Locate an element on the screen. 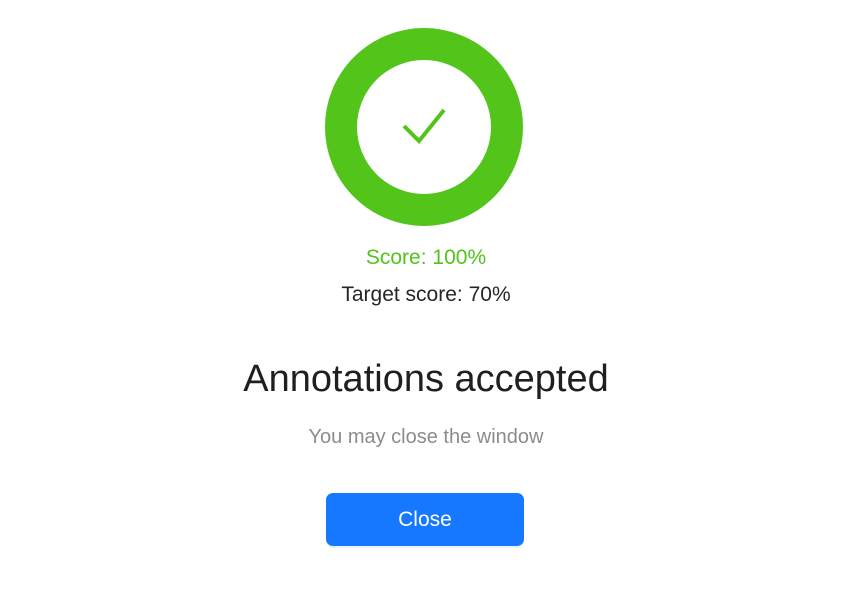 This screenshot has width=852, height=592. result-subtitle: You may close the window is located at coordinates (426, 437).